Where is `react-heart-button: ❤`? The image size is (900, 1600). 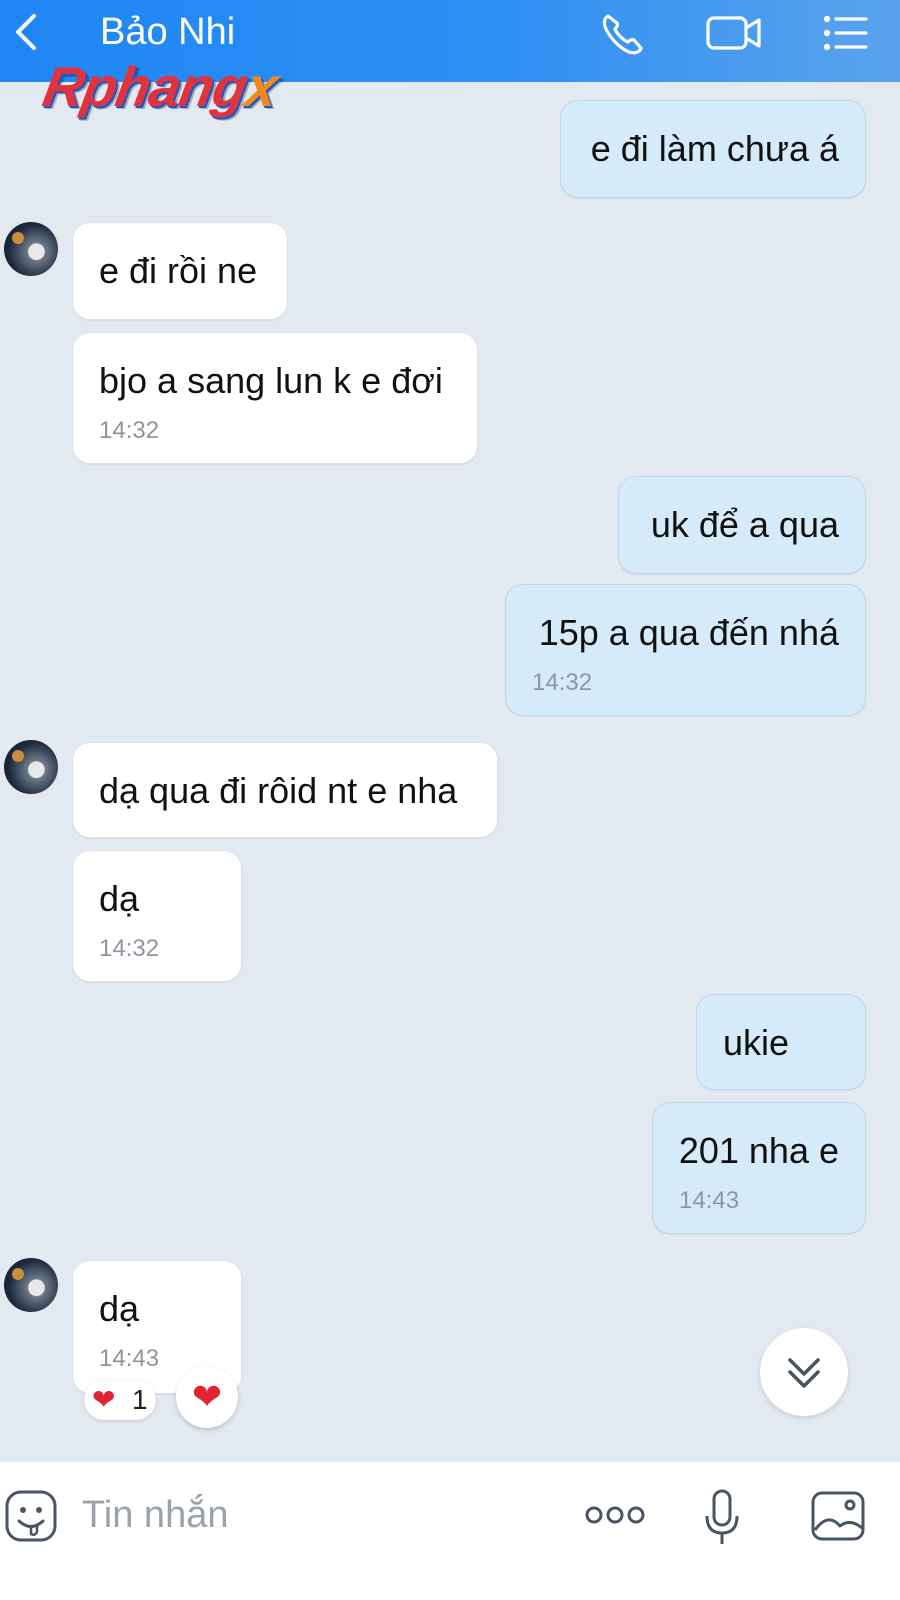 react-heart-button: ❤ is located at coordinates (207, 1397).